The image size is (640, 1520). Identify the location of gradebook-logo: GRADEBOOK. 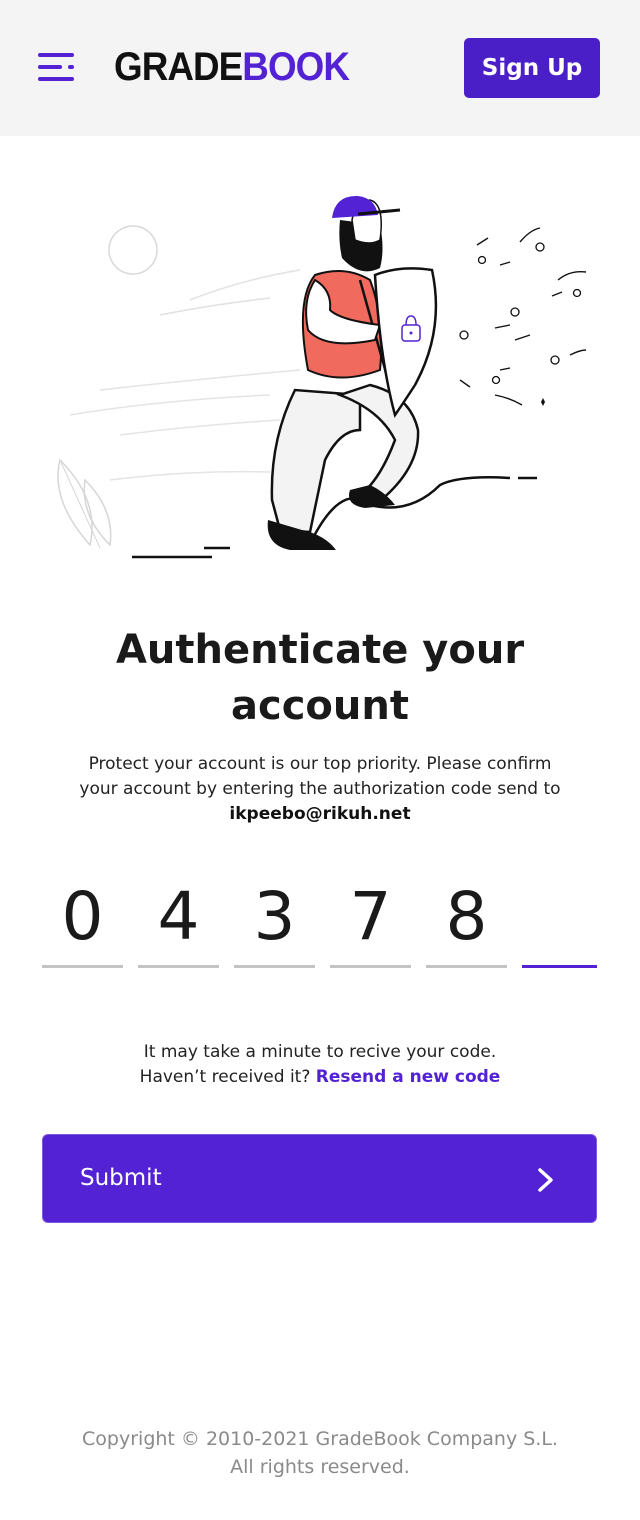
(232, 67).